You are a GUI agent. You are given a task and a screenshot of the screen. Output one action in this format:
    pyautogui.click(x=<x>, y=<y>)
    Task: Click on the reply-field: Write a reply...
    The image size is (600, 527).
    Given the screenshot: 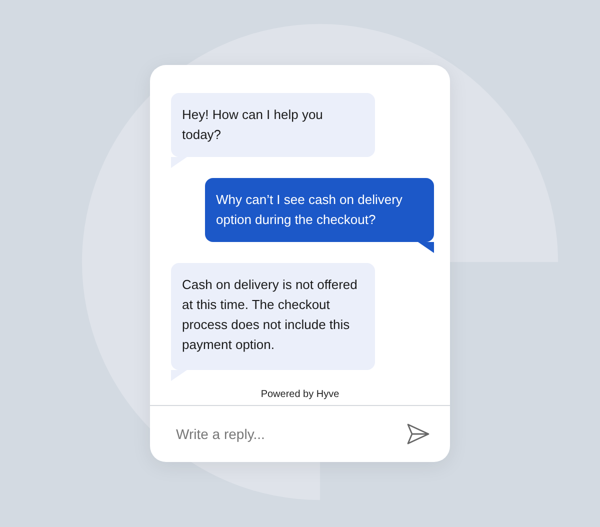 What is the action you would take?
    pyautogui.click(x=276, y=434)
    